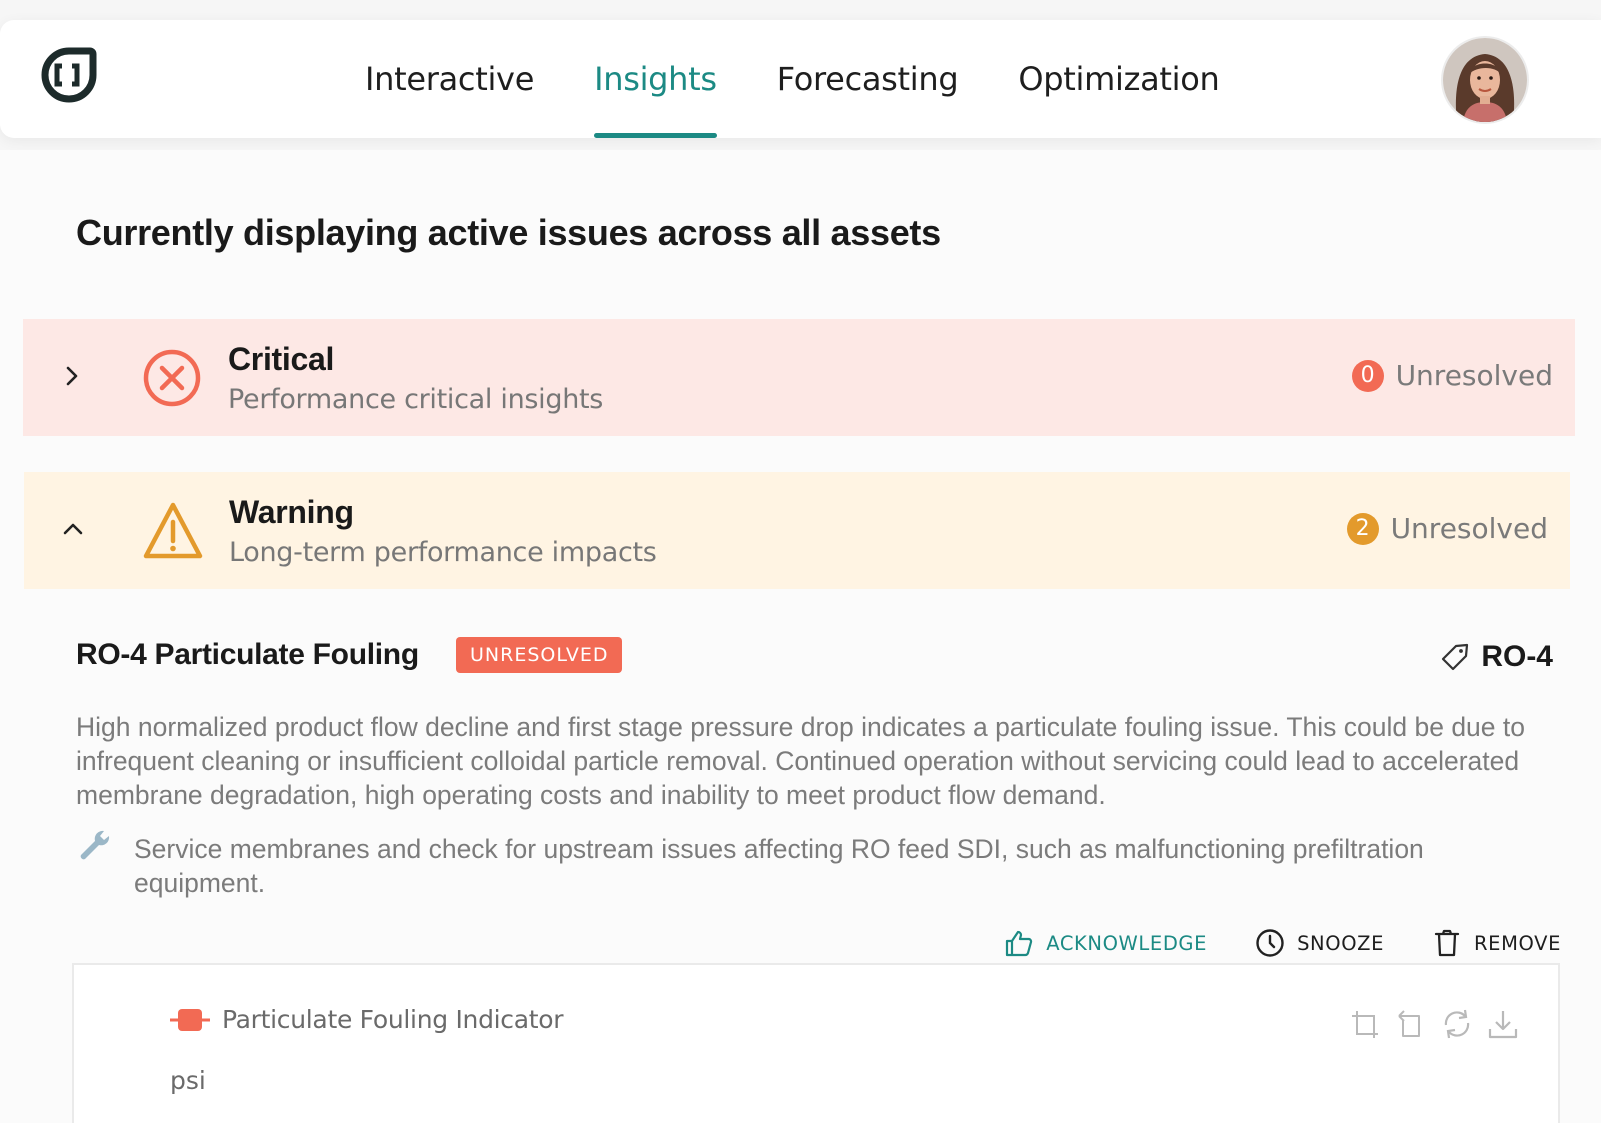 Image resolution: width=1601 pixels, height=1123 pixels. What do you see at coordinates (281, 359) in the screenshot?
I see `severity-title: Critical` at bounding box center [281, 359].